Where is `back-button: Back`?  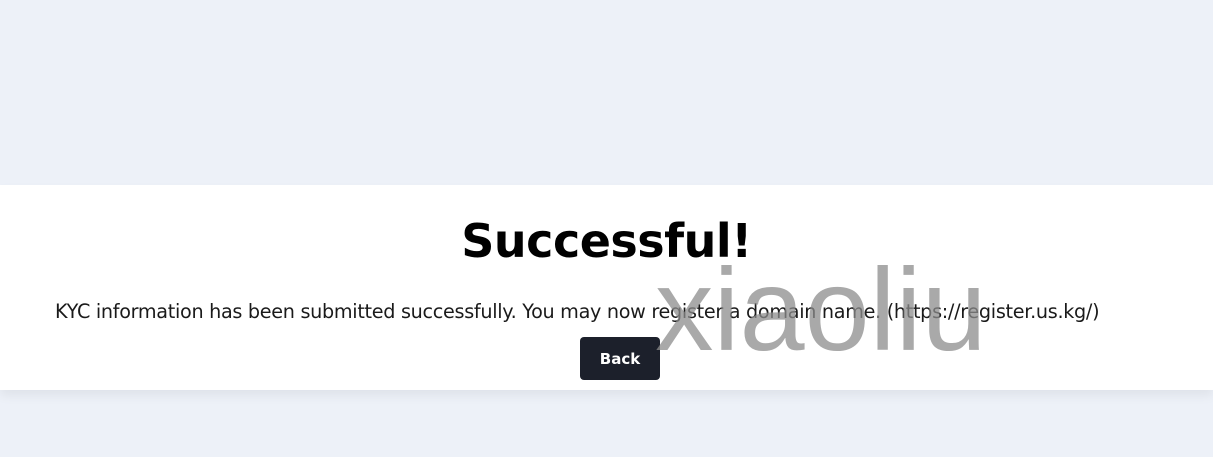 back-button: Back is located at coordinates (620, 358).